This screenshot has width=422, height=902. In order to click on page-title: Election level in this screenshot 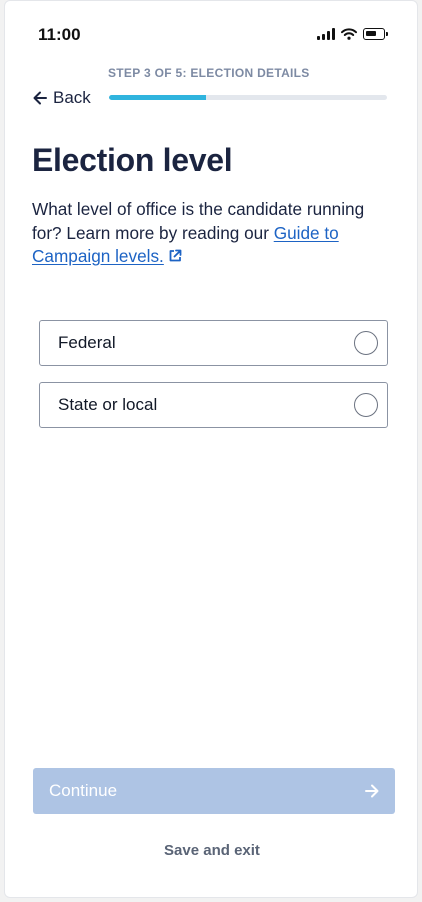, I will do `click(132, 160)`.